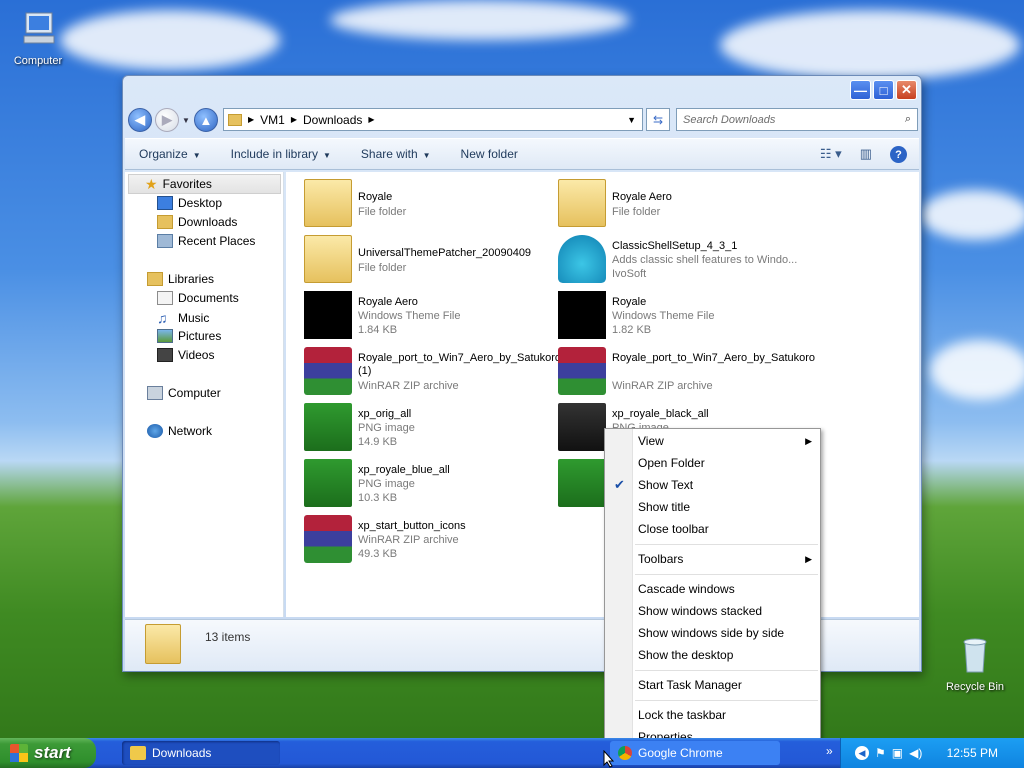 This screenshot has width=1024, height=768. Describe the element at coordinates (898, 154) in the screenshot. I see `help-icon: ?` at that location.